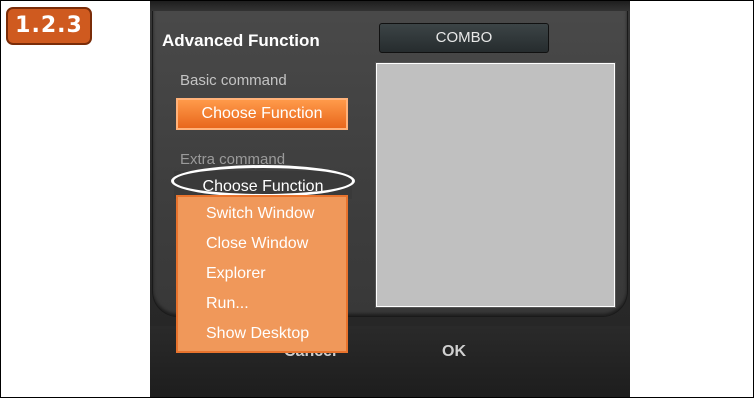  What do you see at coordinates (262, 114) in the screenshot?
I see `basic-choose-function-button: Choose Function` at bounding box center [262, 114].